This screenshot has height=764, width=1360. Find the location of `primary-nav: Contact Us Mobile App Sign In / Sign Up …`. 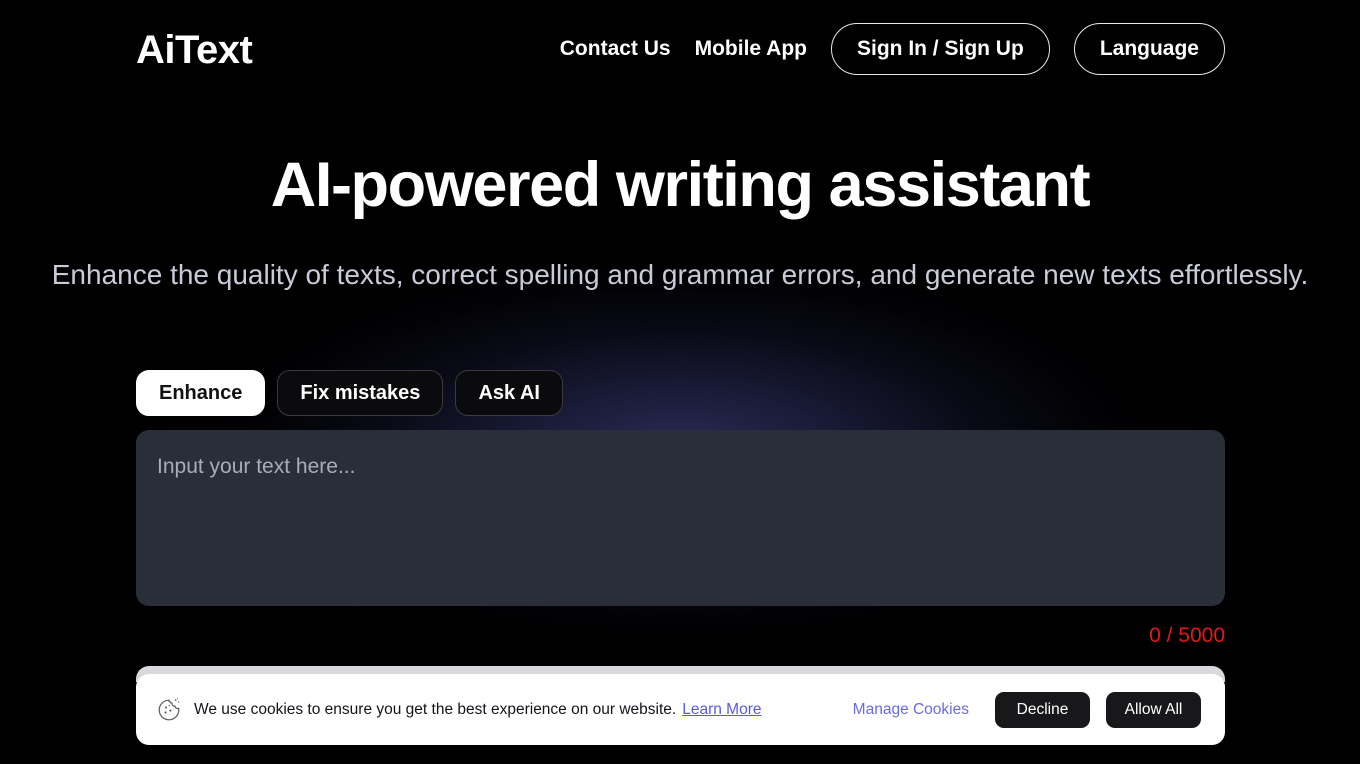

primary-nav: Contact Us Mobile App Sign In / Sign Up … is located at coordinates (892, 49).